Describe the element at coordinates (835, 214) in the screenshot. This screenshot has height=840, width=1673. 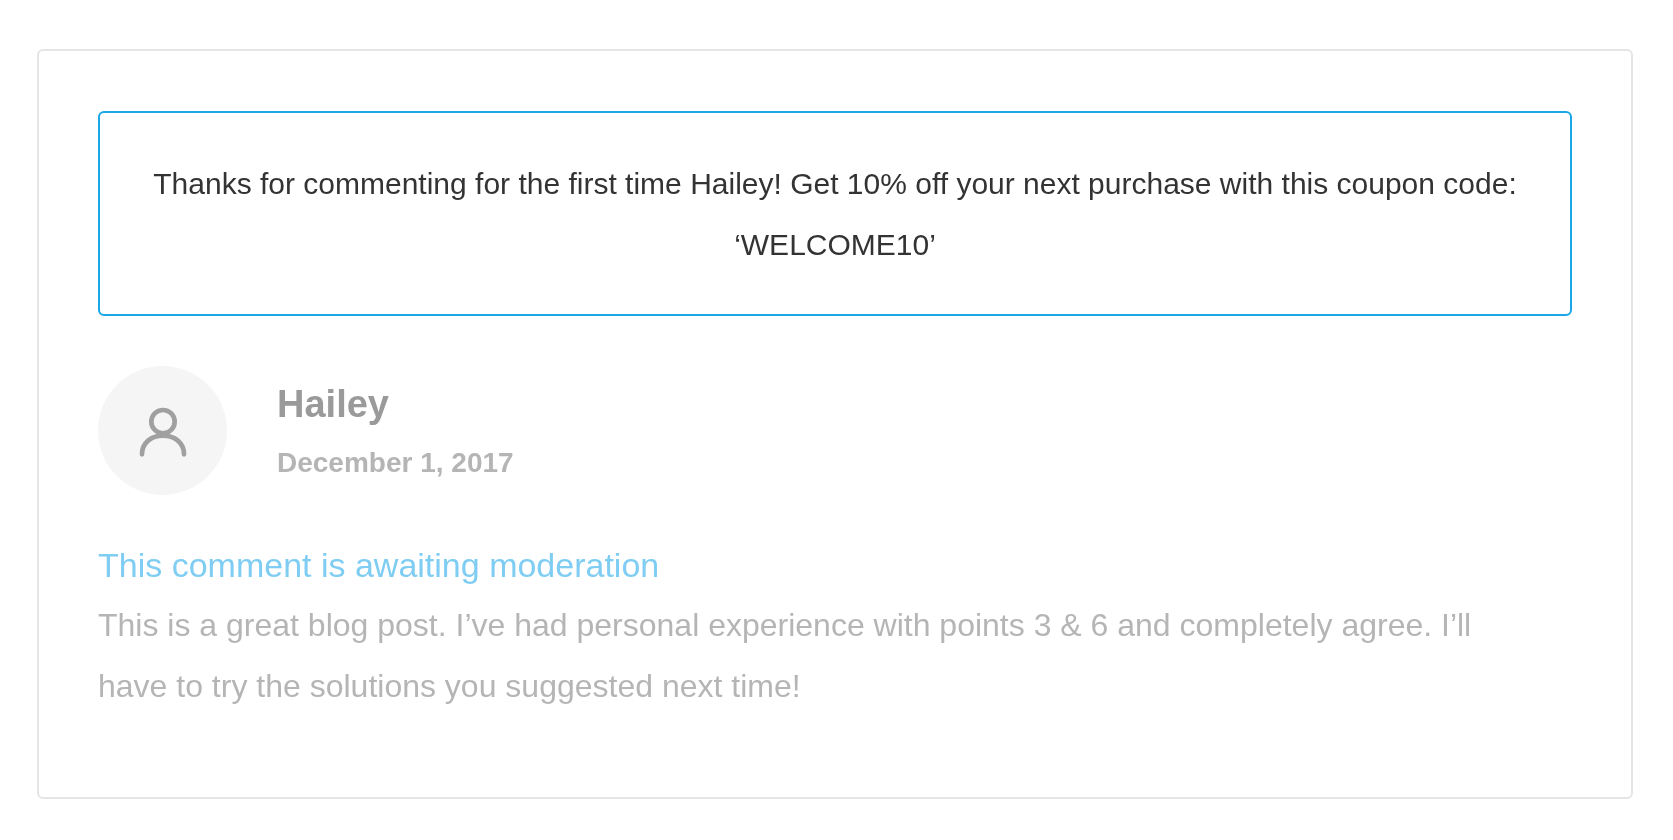
I see `notice-text: Thanks for commenting for the first time Hailey! Get 10% off your next purchase with this coupon code: ‘WELCOME10’` at that location.